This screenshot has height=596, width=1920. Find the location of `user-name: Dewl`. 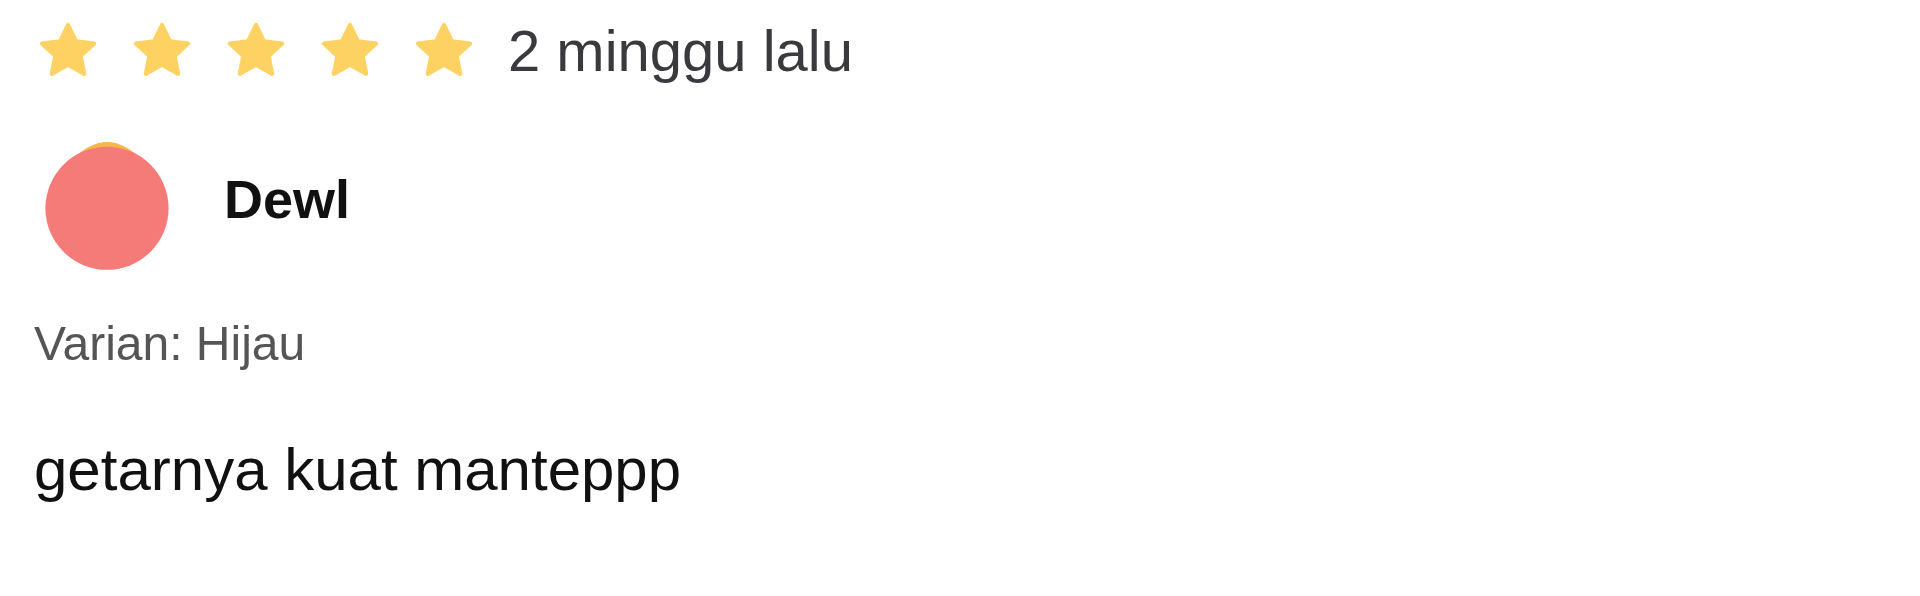

user-name: Dewl is located at coordinates (287, 199).